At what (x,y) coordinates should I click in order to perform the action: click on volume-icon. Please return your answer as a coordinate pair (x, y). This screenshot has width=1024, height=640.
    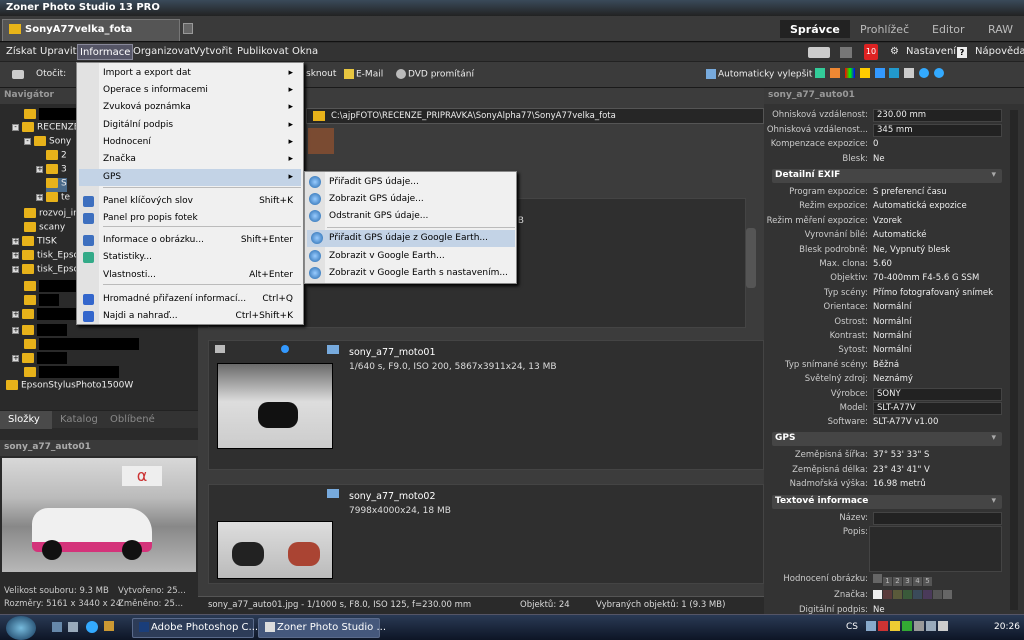
    Looking at the image, I should click on (943, 626).